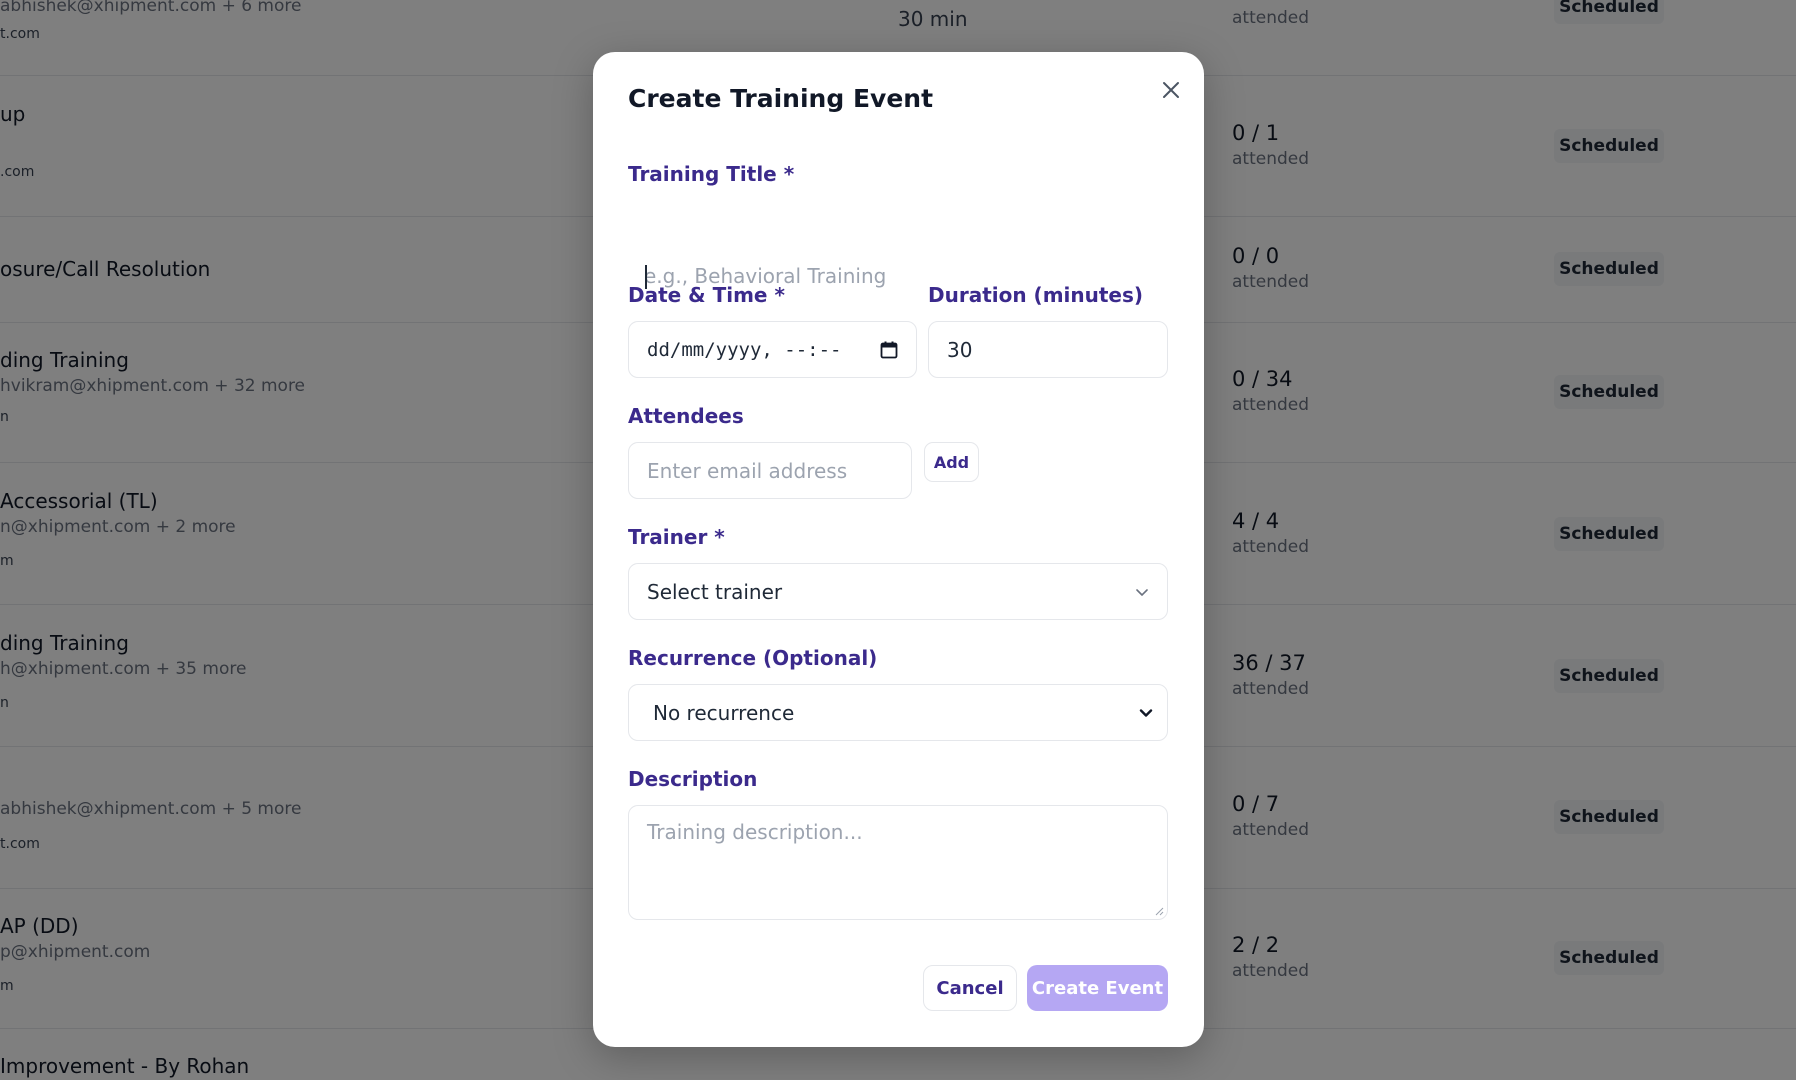  What do you see at coordinates (1036, 295) in the screenshot?
I see `duration-label: Duration (minutes)` at bounding box center [1036, 295].